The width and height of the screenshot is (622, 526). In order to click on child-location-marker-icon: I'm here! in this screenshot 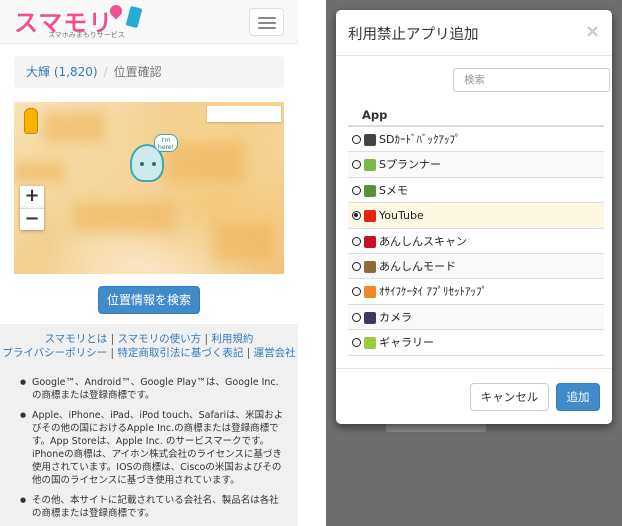, I will do `click(154, 162)`.